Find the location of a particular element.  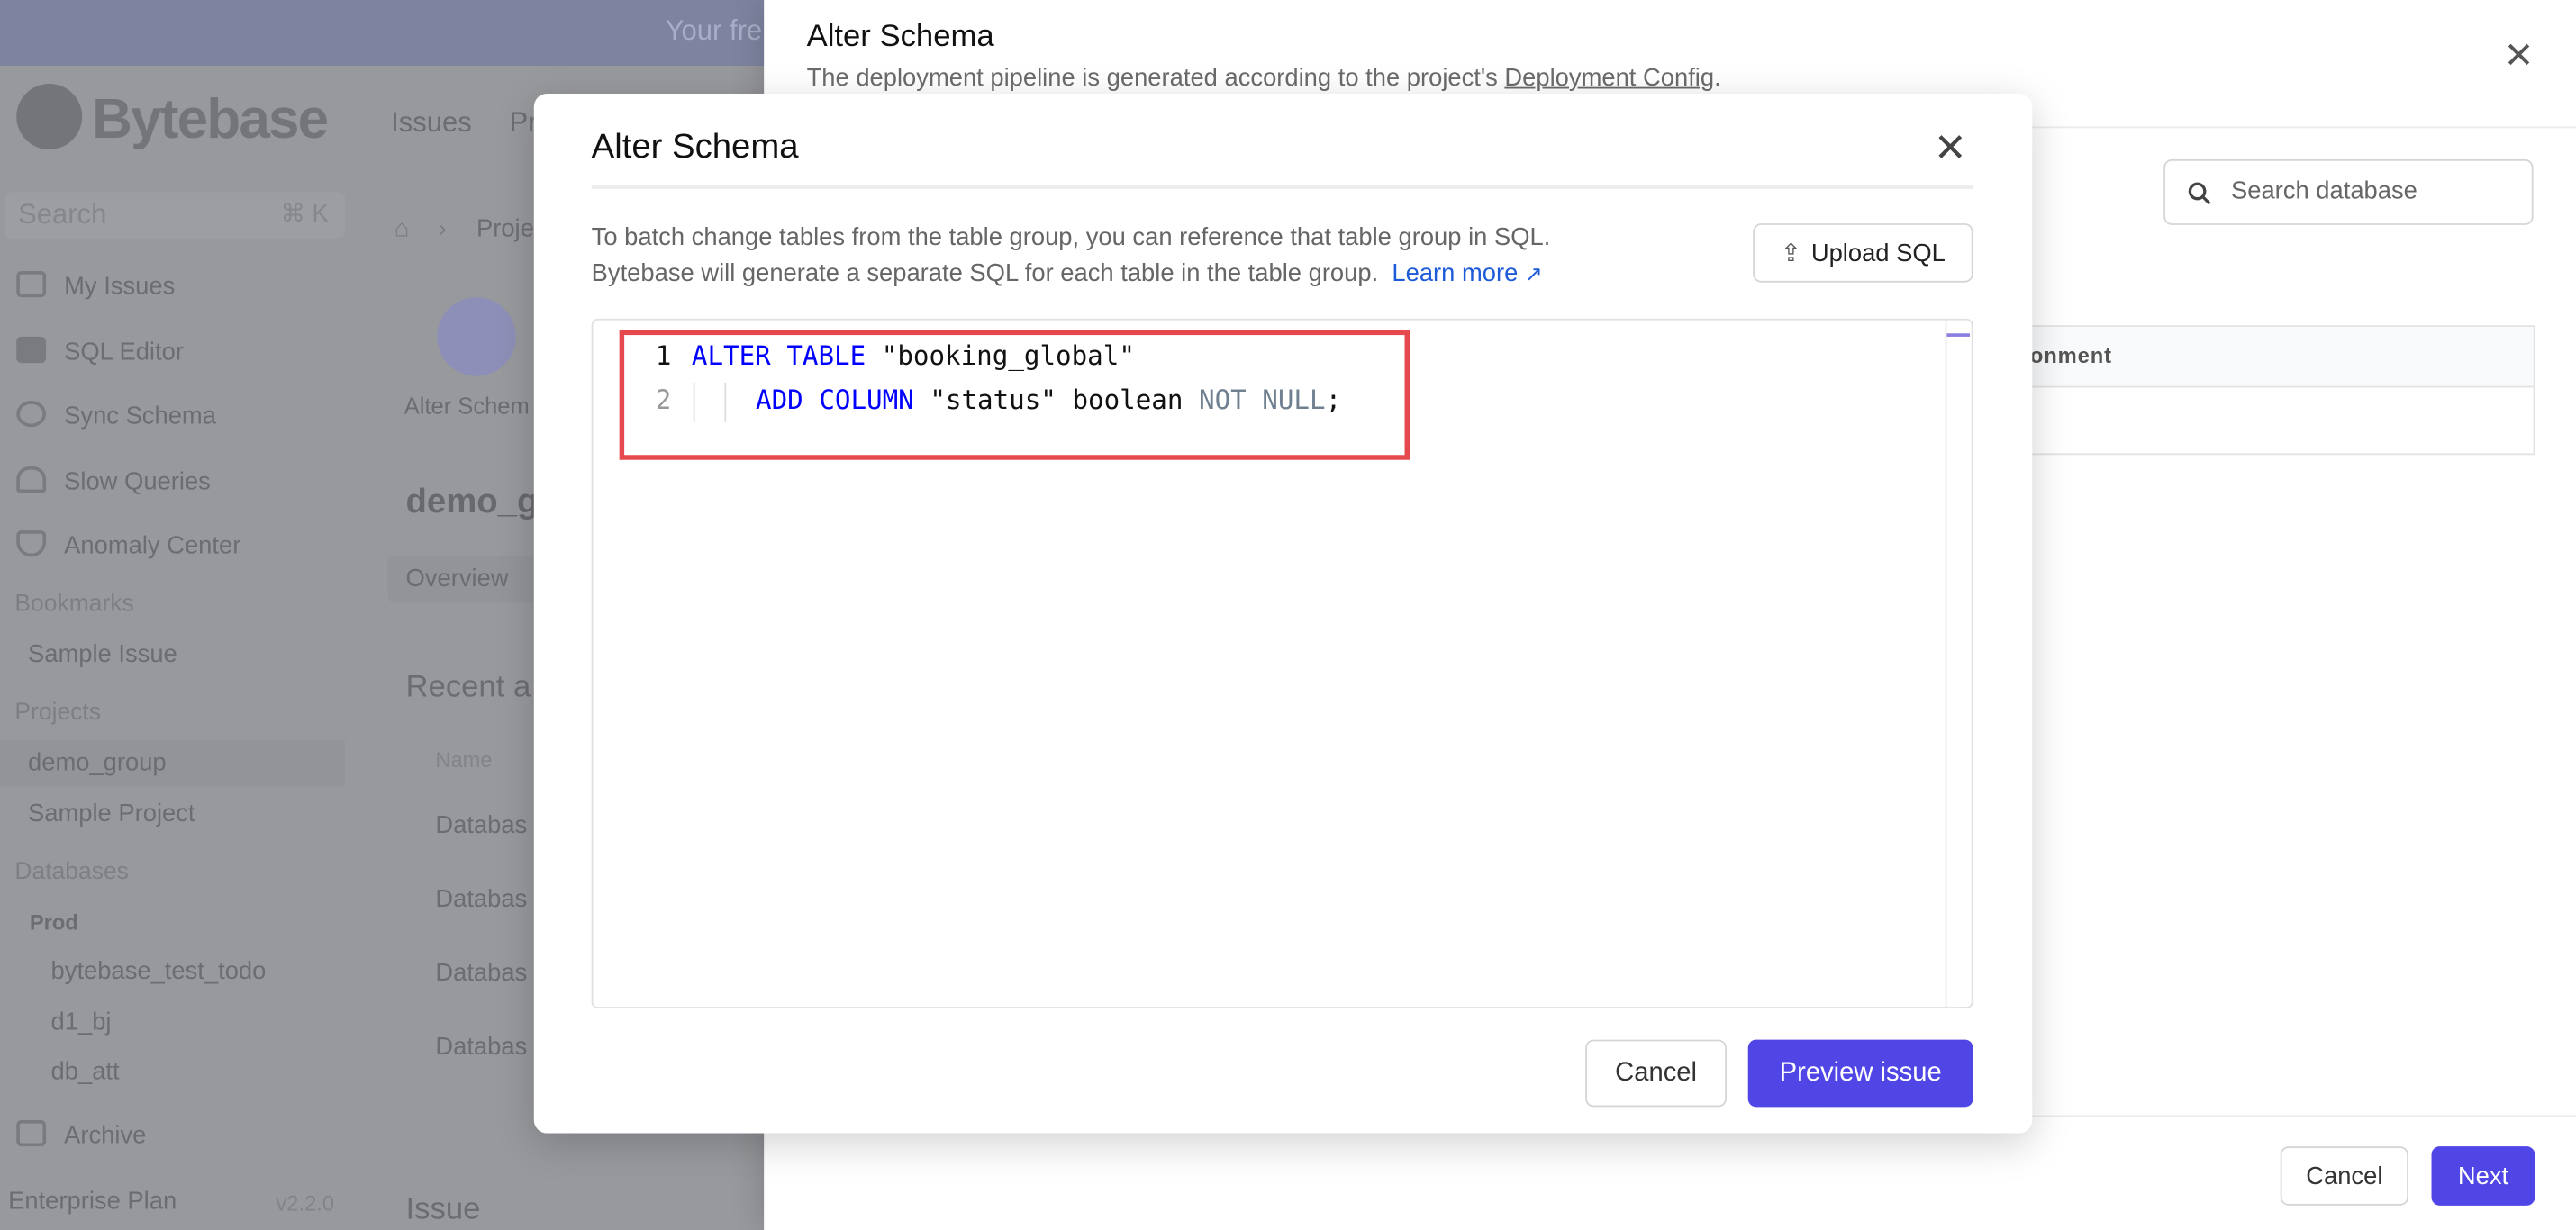

learn-more-text: Learn more is located at coordinates (1455, 273).